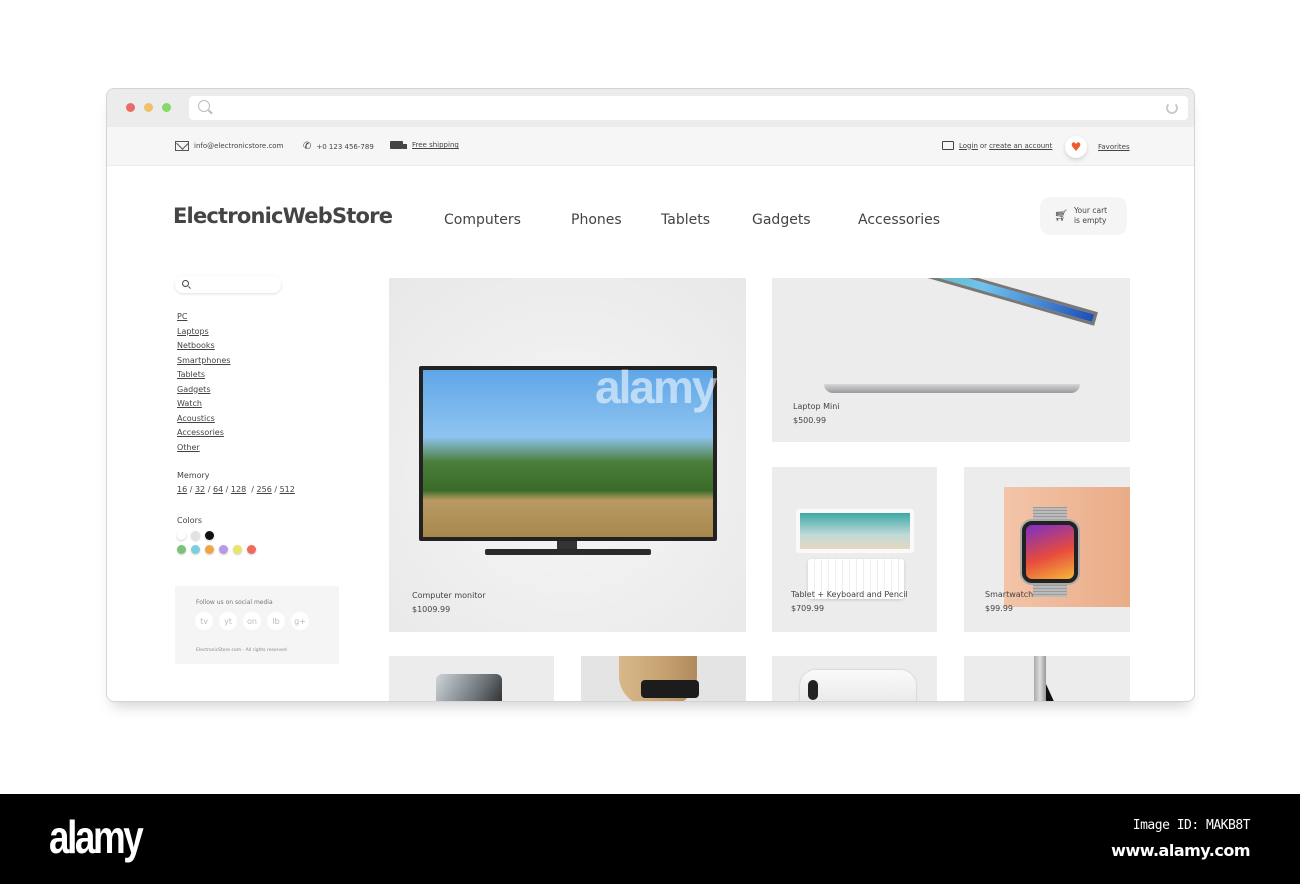 This screenshot has height=884, width=1300. Describe the element at coordinates (688, 108) in the screenshot. I see `address-bar` at that location.